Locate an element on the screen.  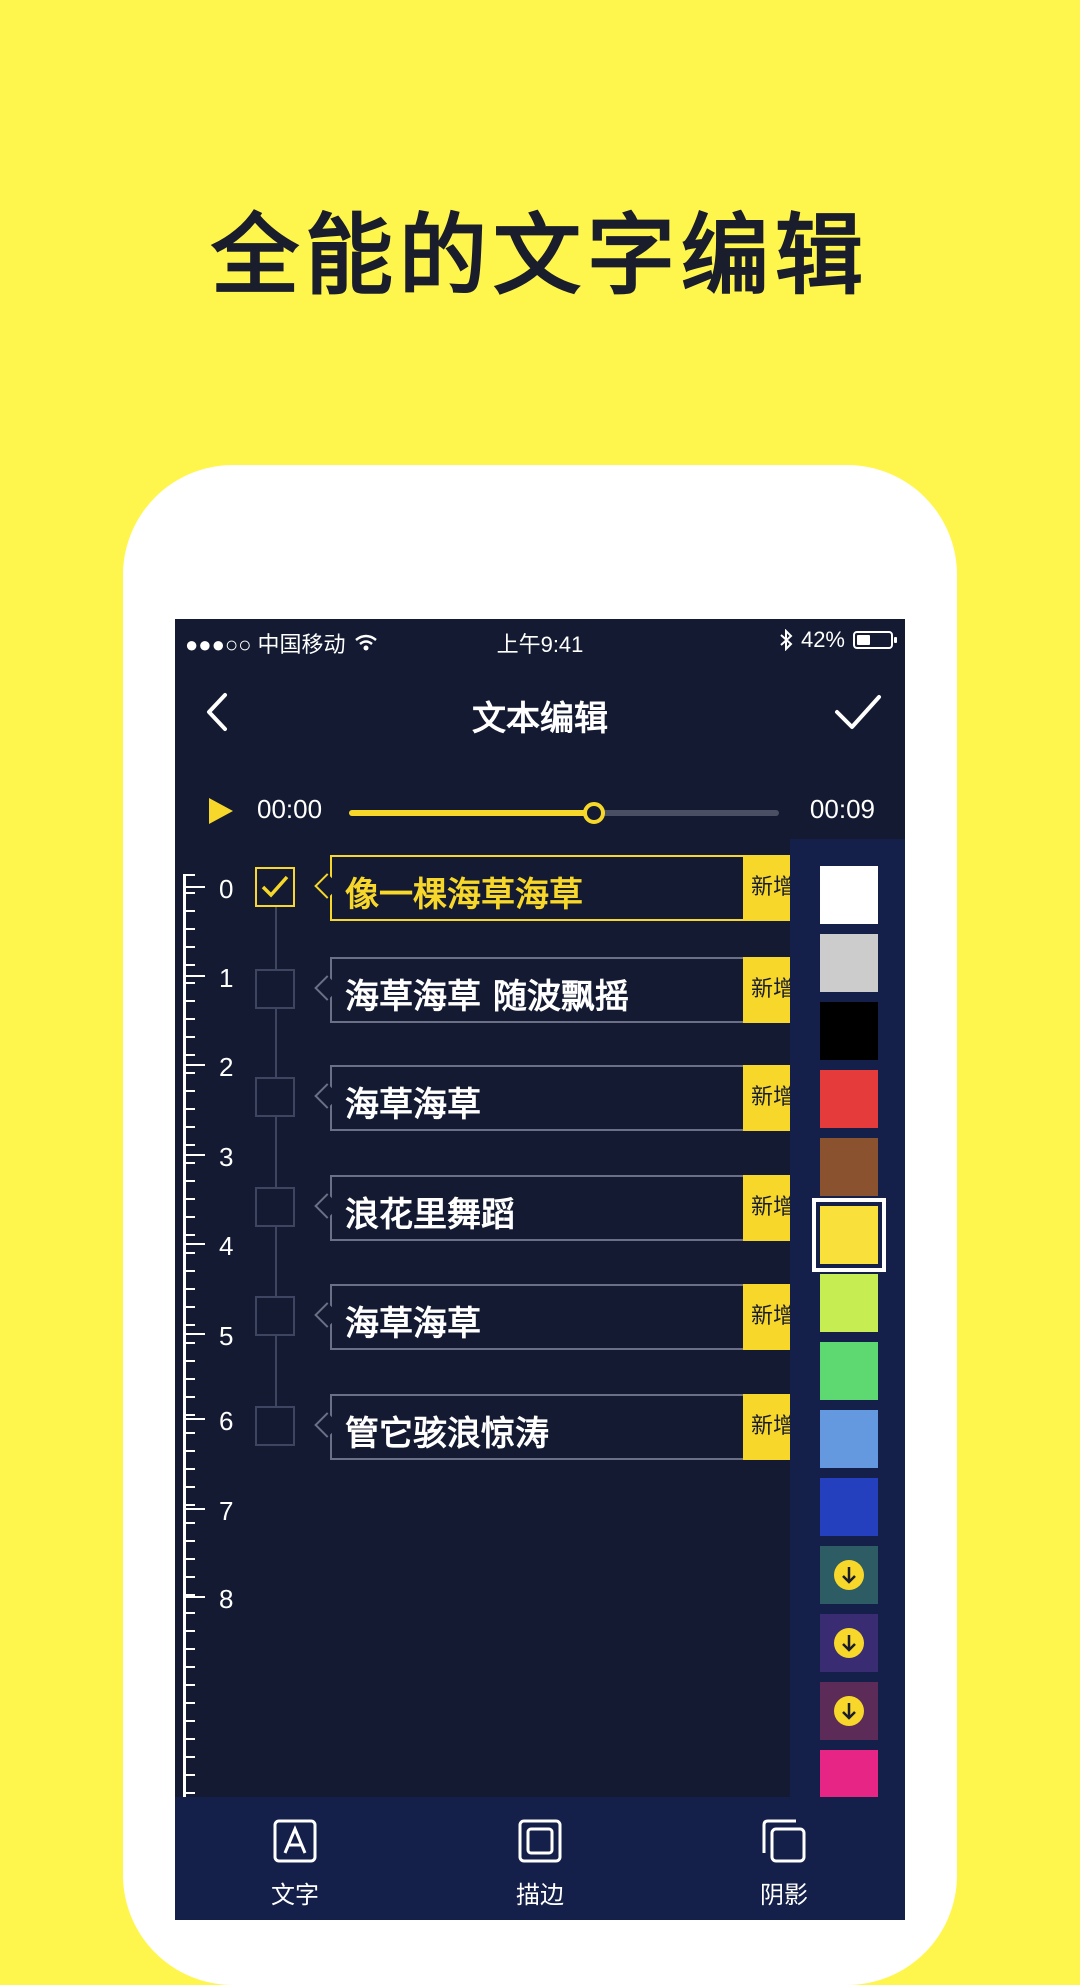
headline: 全能的文字编辑 is located at coordinates (539, 255).